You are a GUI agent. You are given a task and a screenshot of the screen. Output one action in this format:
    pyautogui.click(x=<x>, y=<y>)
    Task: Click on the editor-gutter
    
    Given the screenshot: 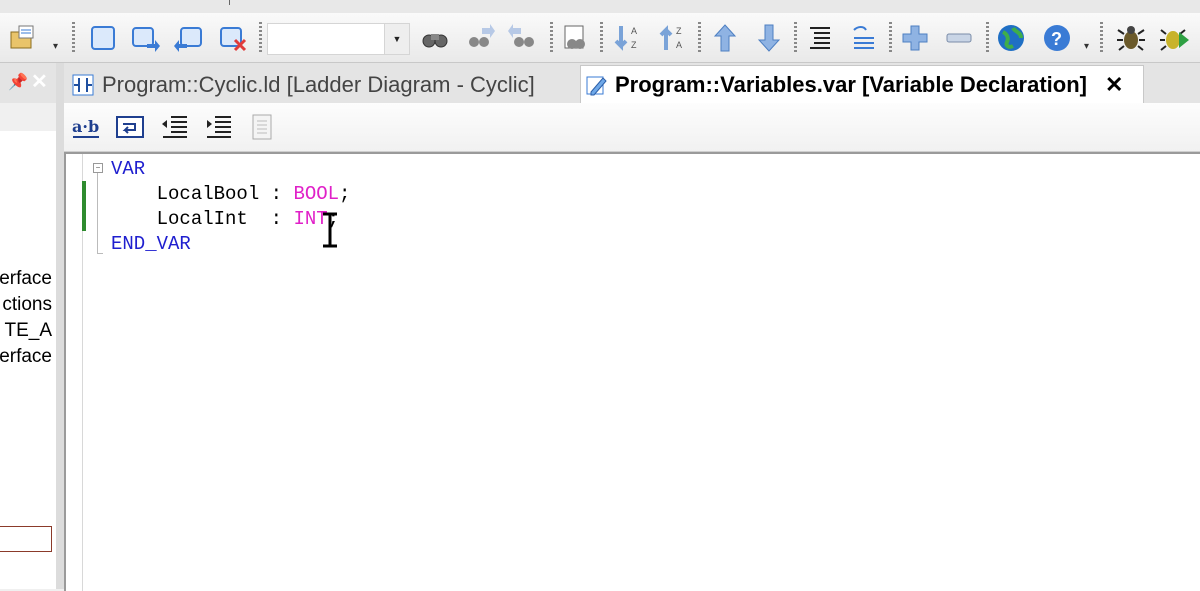 What is the action you would take?
    pyautogui.click(x=76, y=372)
    